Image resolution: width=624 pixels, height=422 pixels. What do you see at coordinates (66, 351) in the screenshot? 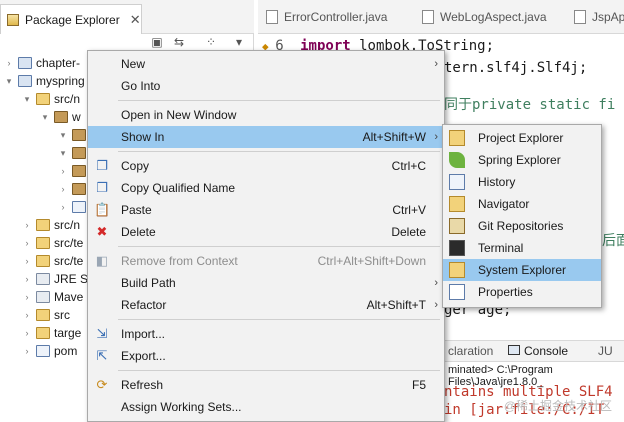
I see `tree-item-label: pom` at bounding box center [66, 351].